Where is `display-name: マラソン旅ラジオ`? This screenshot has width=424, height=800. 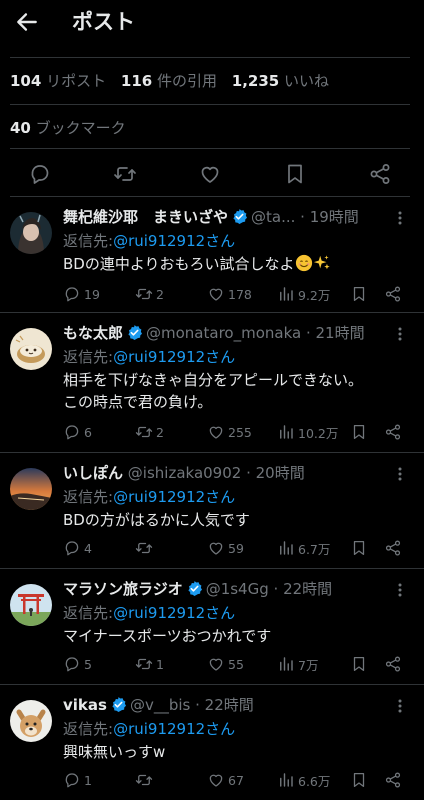 display-name: マラソン旅ラジオ is located at coordinates (123, 589).